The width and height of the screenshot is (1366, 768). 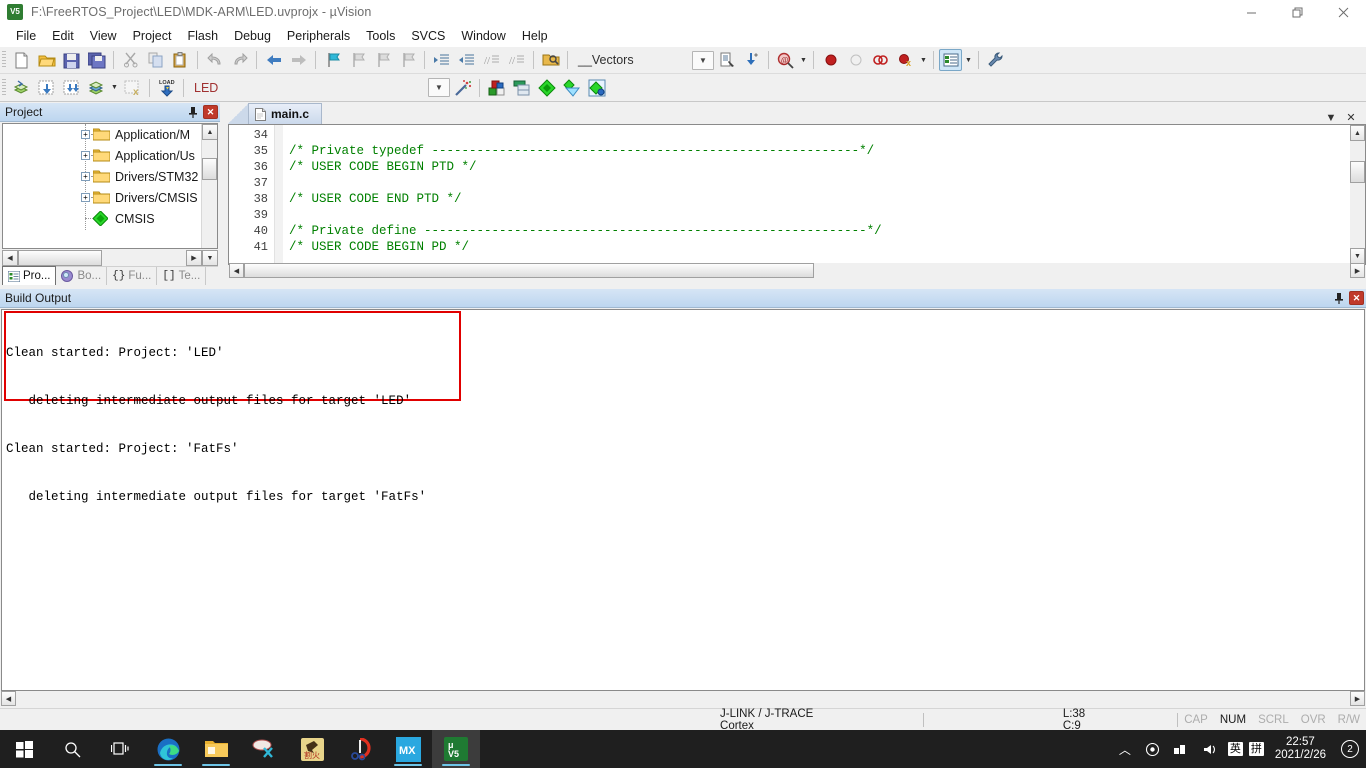 What do you see at coordinates (428, 36) in the screenshot?
I see `menu-svcs: SVCS` at bounding box center [428, 36].